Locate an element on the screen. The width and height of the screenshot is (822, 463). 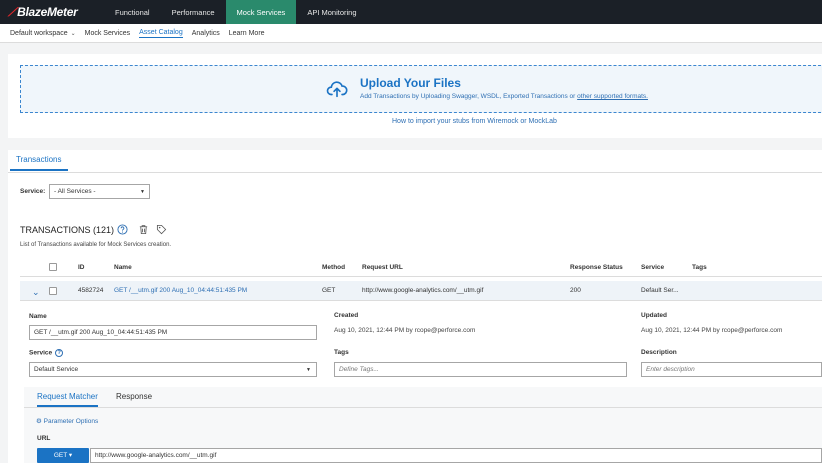
tags-label: Tags is located at coordinates (341, 352).